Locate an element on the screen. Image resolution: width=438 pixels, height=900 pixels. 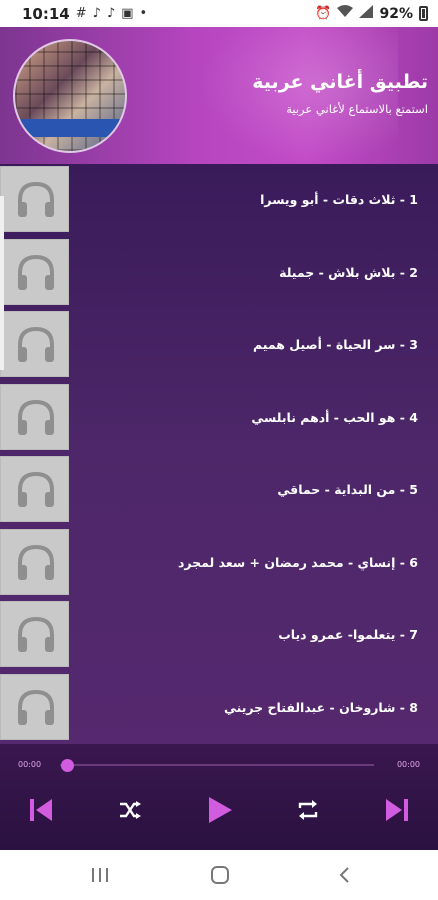
home-button is located at coordinates (220, 875).